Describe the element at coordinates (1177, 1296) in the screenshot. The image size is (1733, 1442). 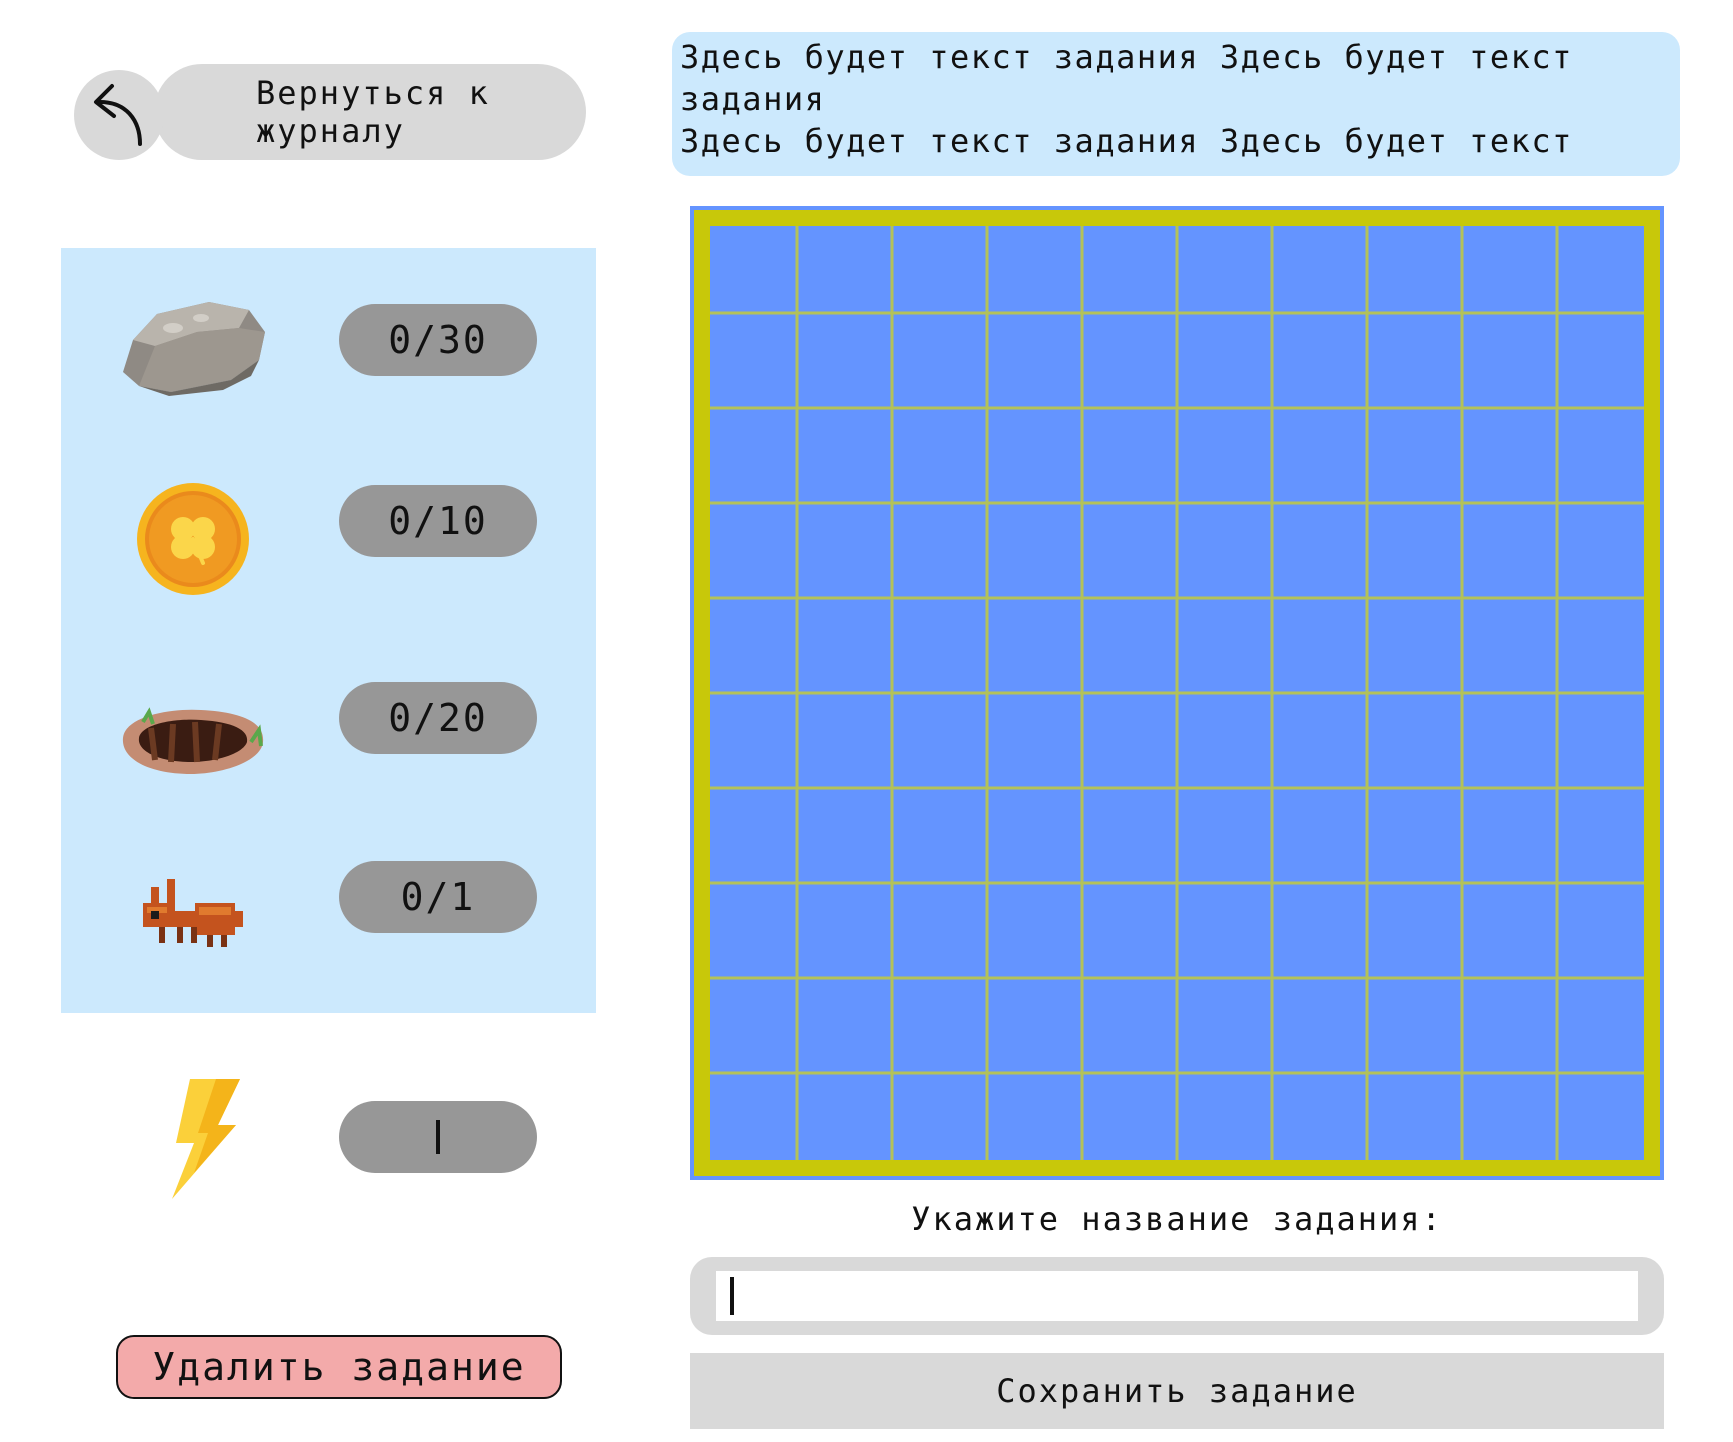
I see `task-name-input` at that location.